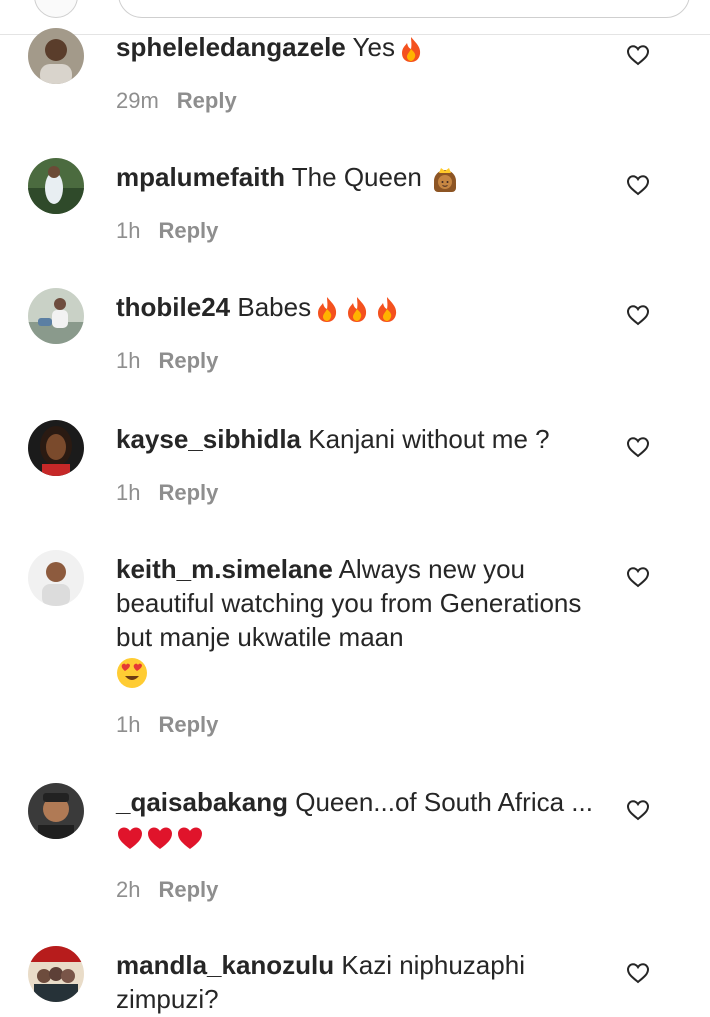 This screenshot has width=710, height=1017. I want to click on comment-username: spheleledangazele, so click(231, 47).